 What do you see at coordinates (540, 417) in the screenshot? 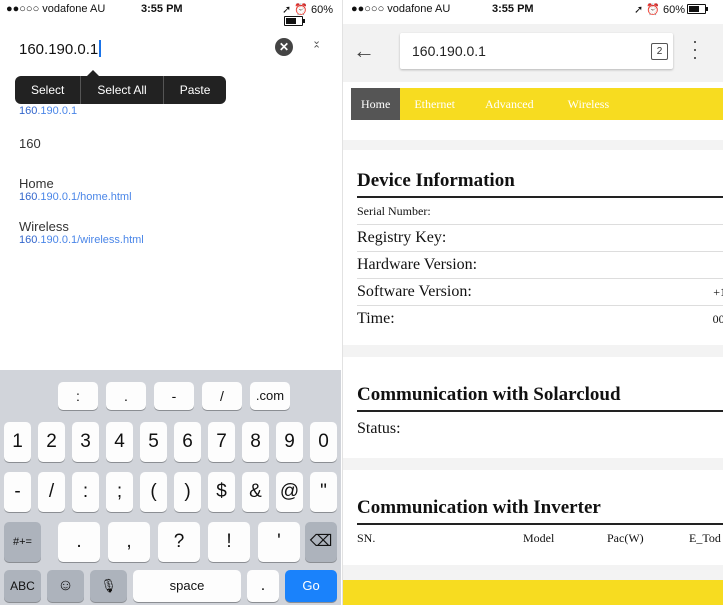
I see `solarcloud-section: Communication with Solarcloud Status:` at bounding box center [540, 417].